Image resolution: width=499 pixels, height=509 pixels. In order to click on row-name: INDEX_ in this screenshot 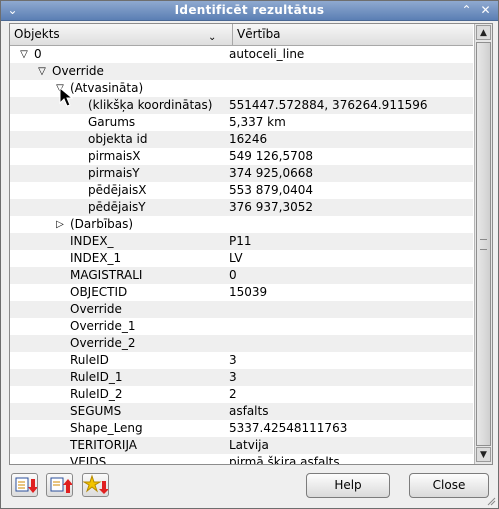, I will do `click(92, 241)`.